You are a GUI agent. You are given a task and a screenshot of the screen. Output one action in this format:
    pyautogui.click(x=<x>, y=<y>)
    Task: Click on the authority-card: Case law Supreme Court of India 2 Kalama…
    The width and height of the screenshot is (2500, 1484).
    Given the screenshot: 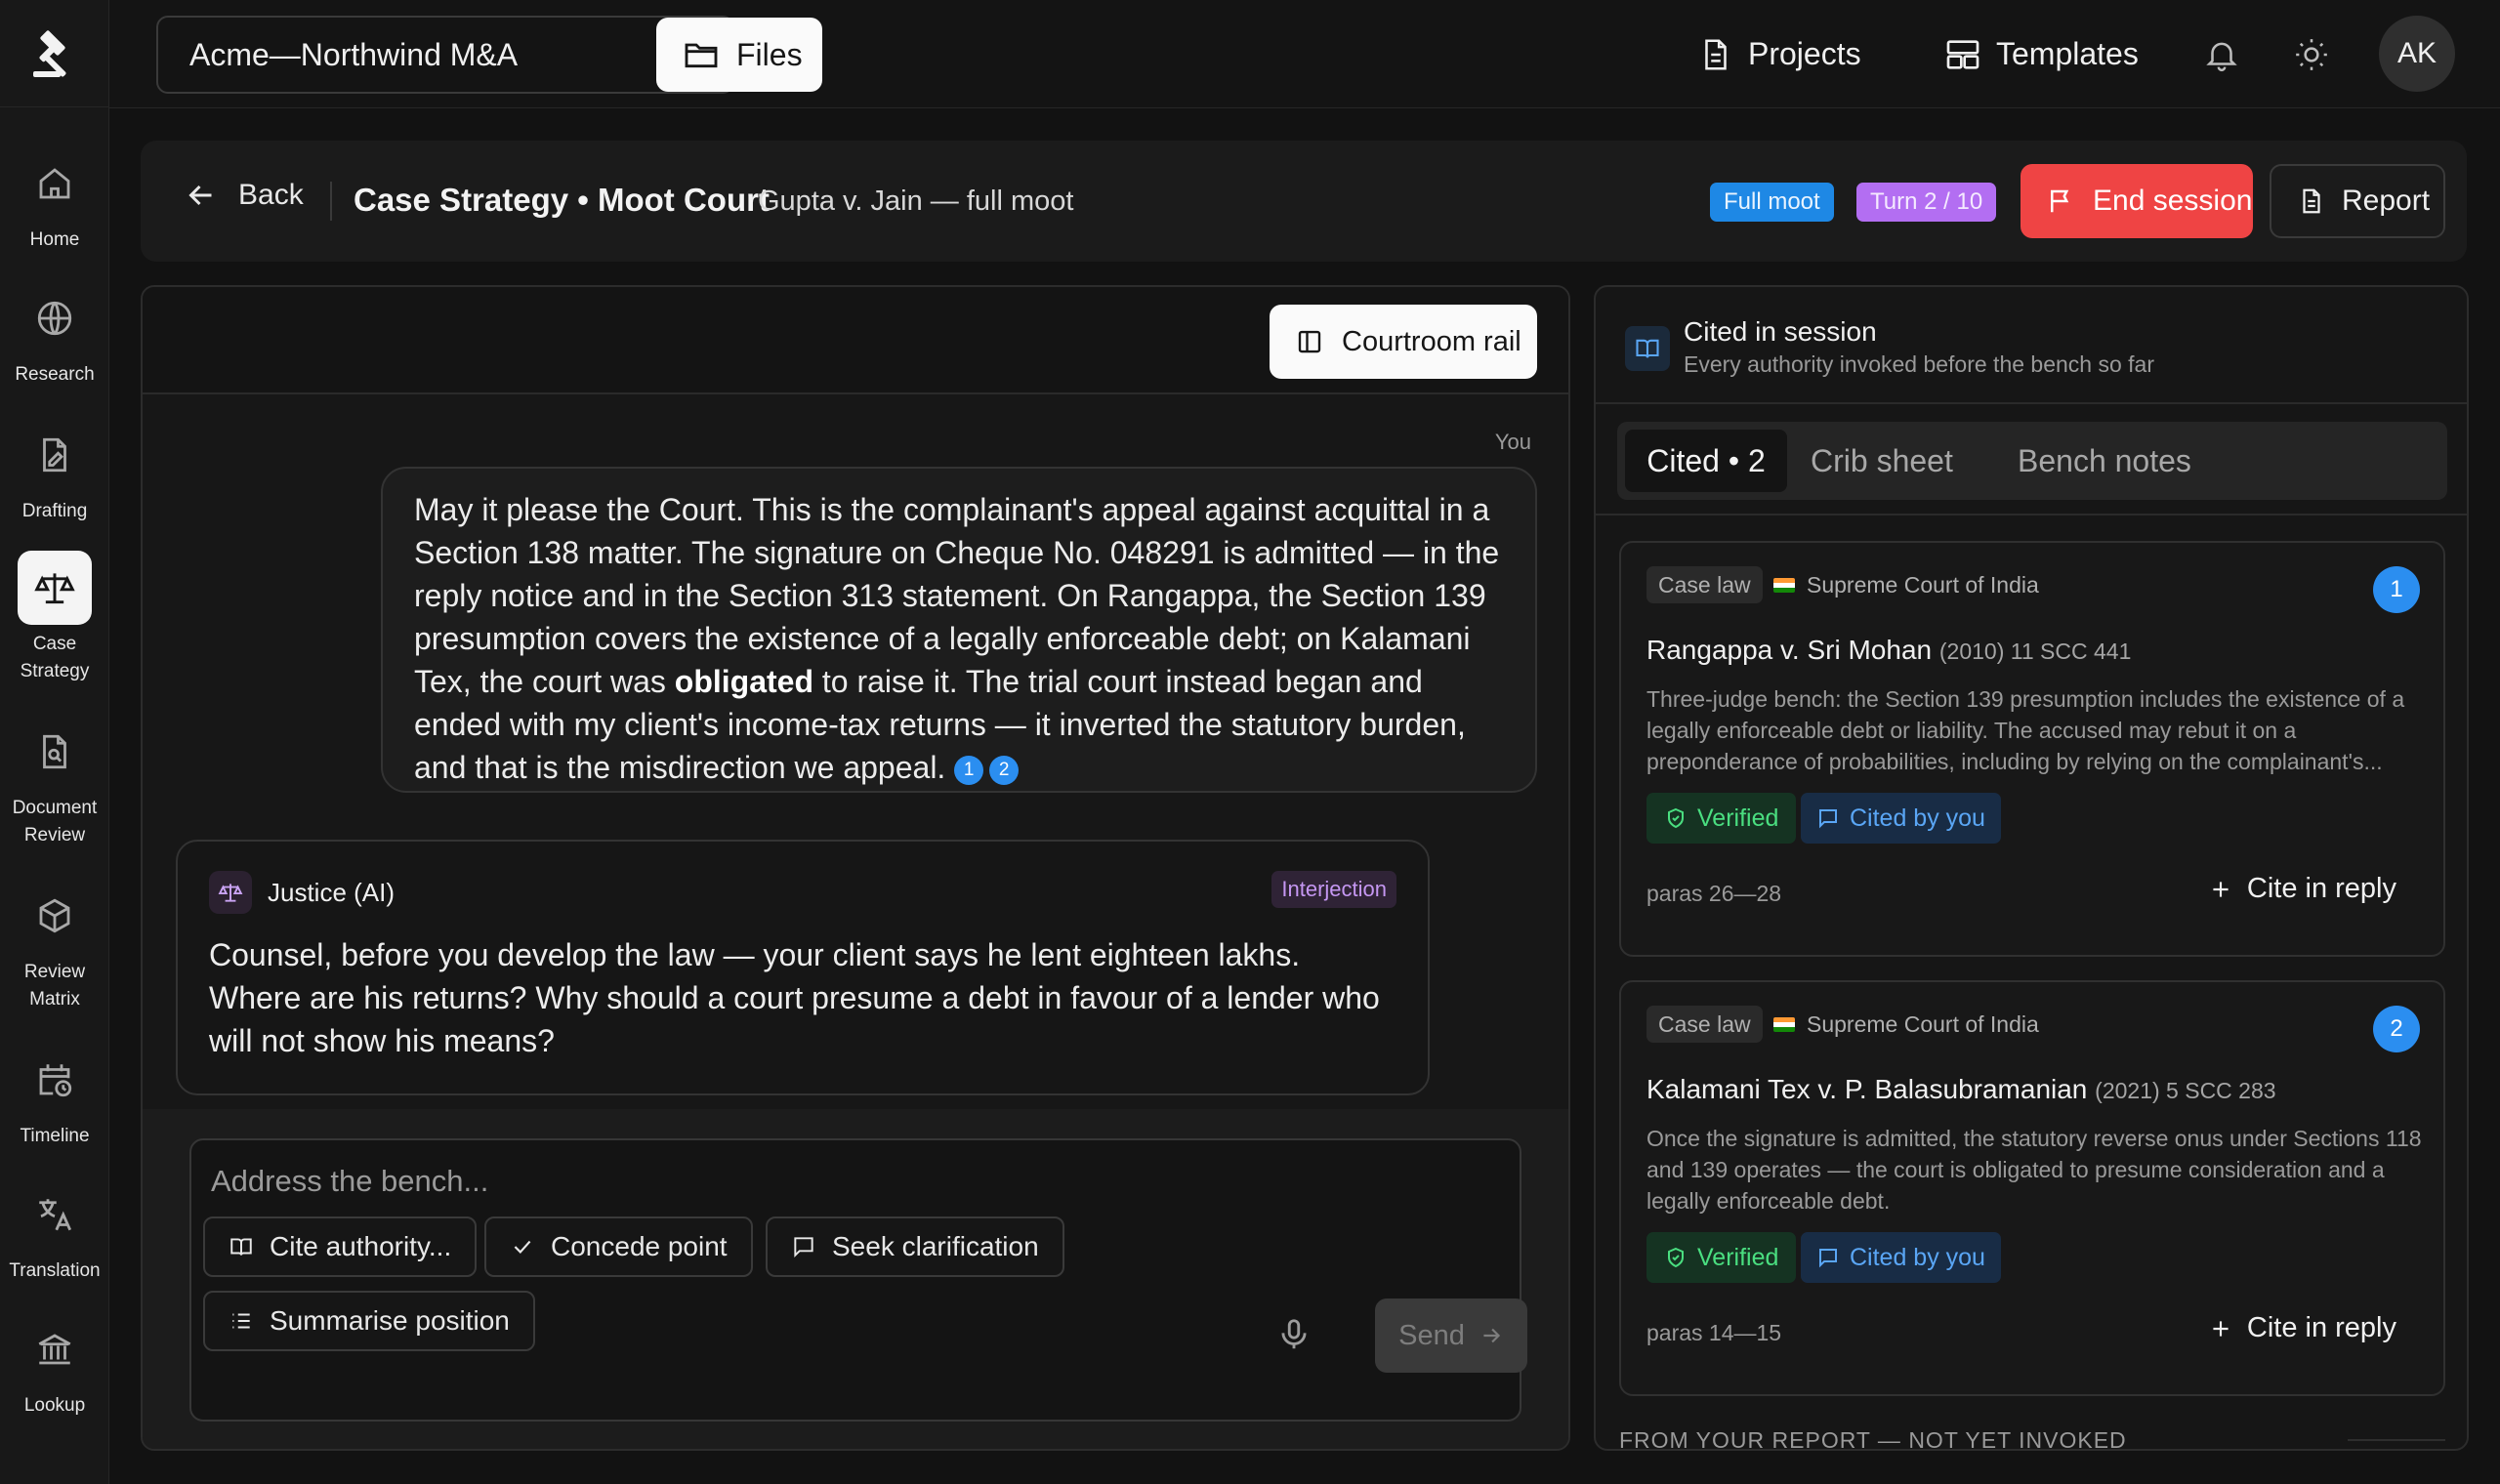 What is the action you would take?
    pyautogui.click(x=2032, y=1188)
    